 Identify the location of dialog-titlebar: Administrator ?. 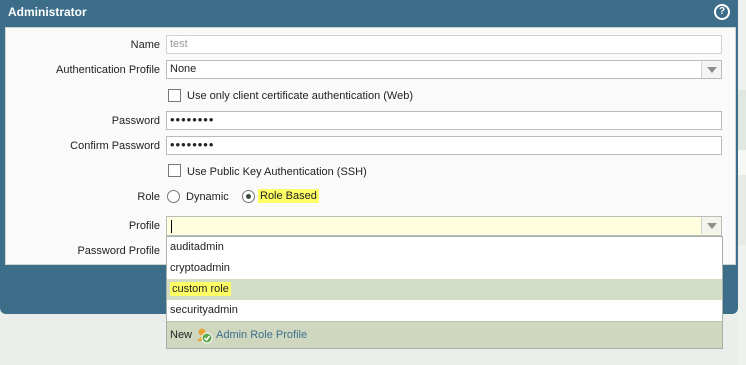
(369, 13).